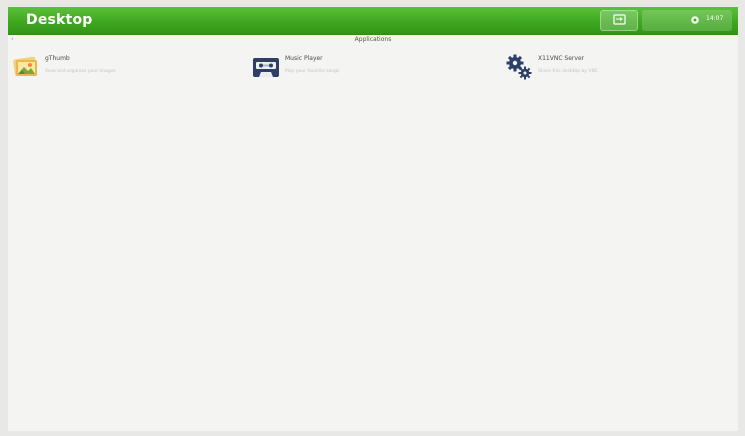  What do you see at coordinates (25, 66) in the screenshot?
I see `image-viewer-icon` at bounding box center [25, 66].